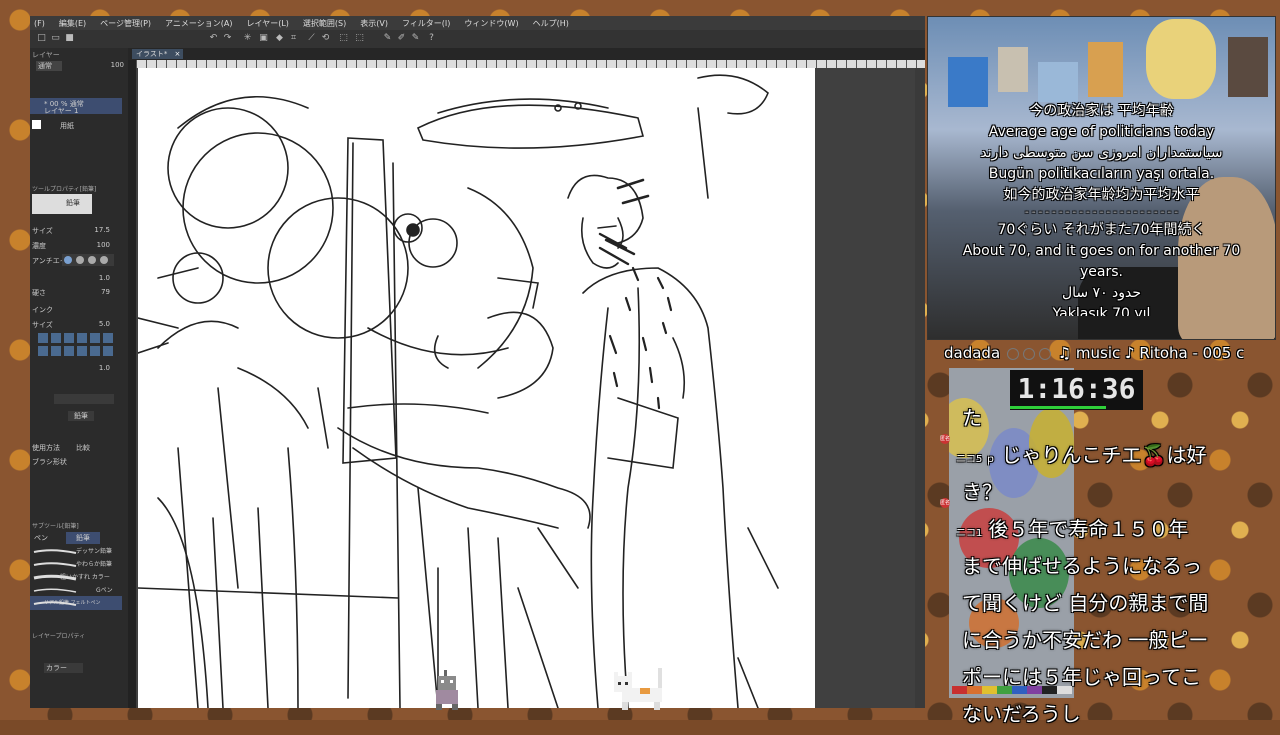 This screenshot has width=1280, height=735. I want to click on clear-icon: ▣, so click(263, 38).